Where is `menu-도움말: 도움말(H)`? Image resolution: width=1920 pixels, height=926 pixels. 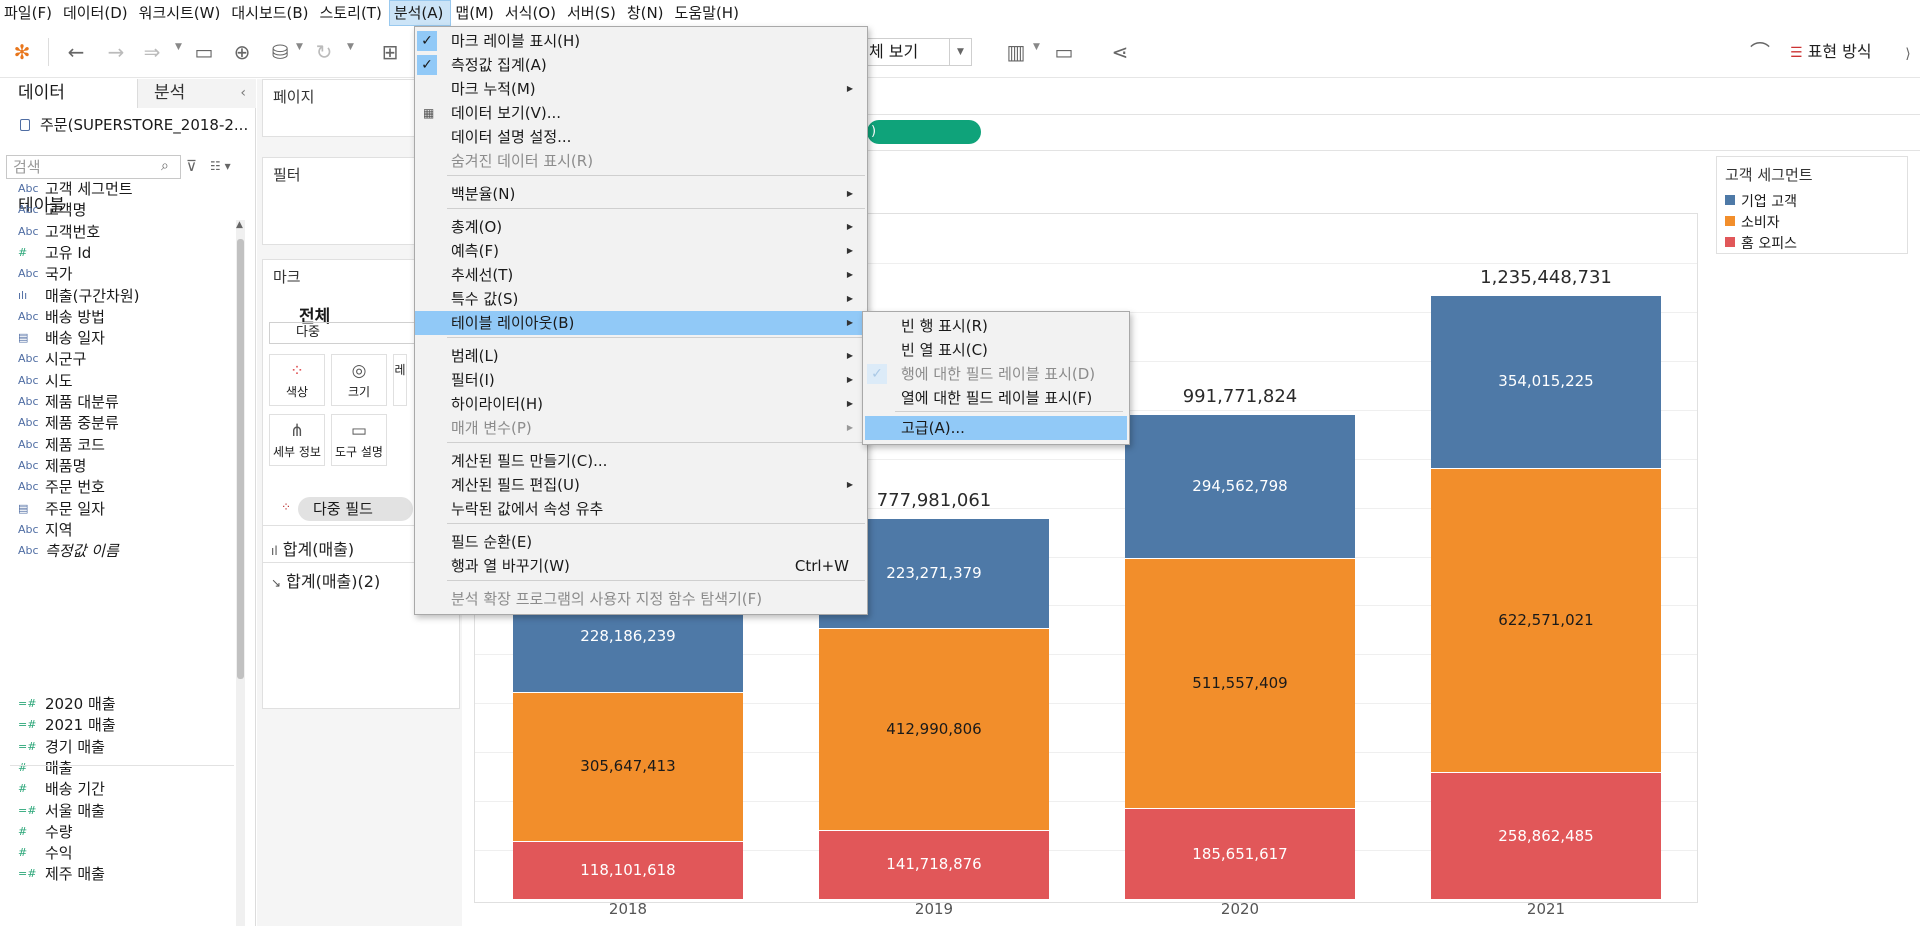
menu-도움말: 도움말(H) is located at coordinates (708, 13).